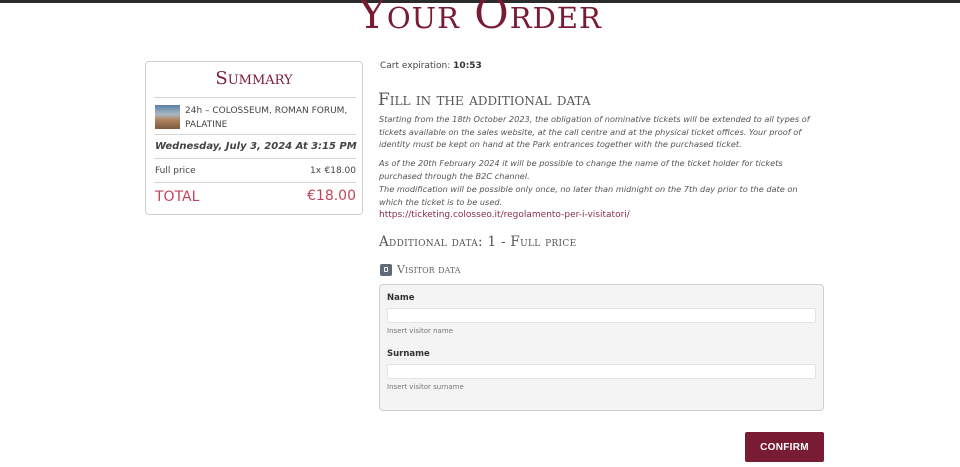  I want to click on name-field, so click(601, 315).